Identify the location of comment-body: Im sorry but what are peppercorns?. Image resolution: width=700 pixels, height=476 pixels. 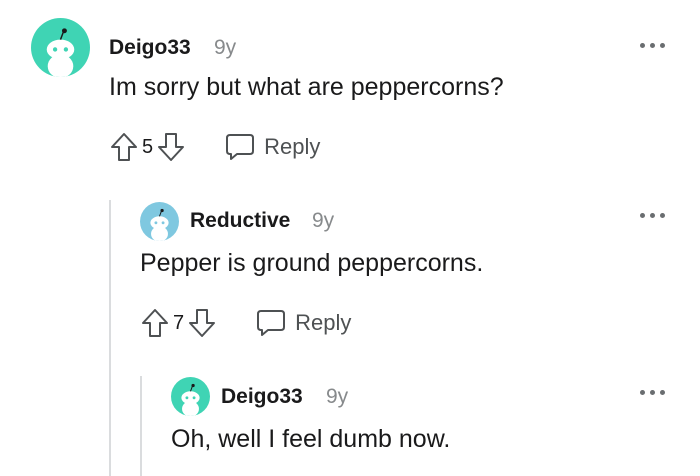
(306, 87).